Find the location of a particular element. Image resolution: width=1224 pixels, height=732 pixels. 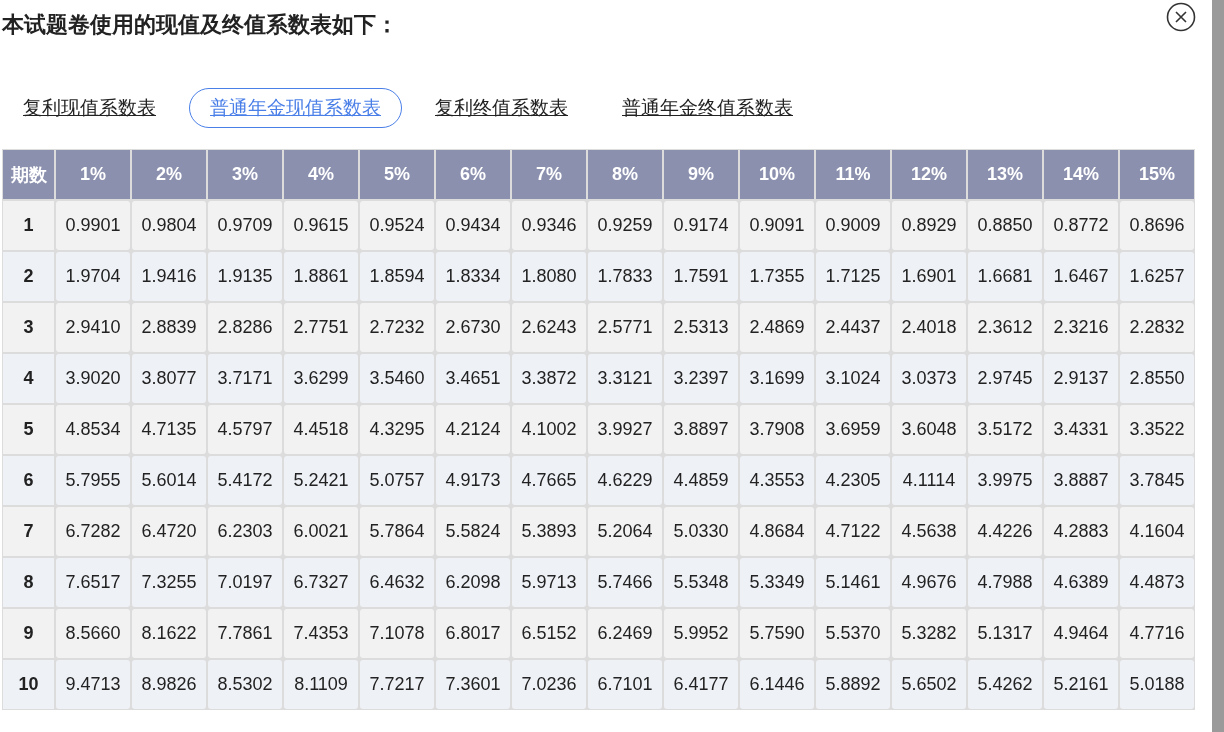

table-cell: 7.4353 is located at coordinates (321, 633).